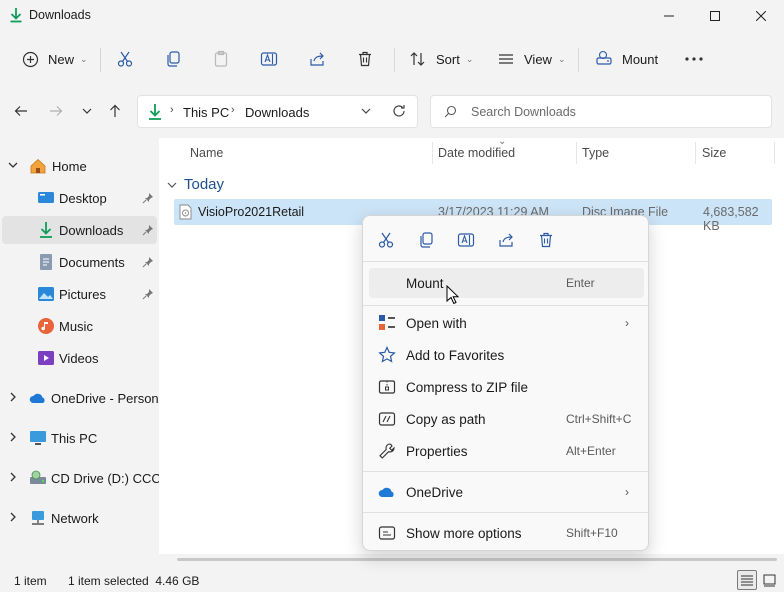  I want to click on recent-locations-button, so click(87, 111).